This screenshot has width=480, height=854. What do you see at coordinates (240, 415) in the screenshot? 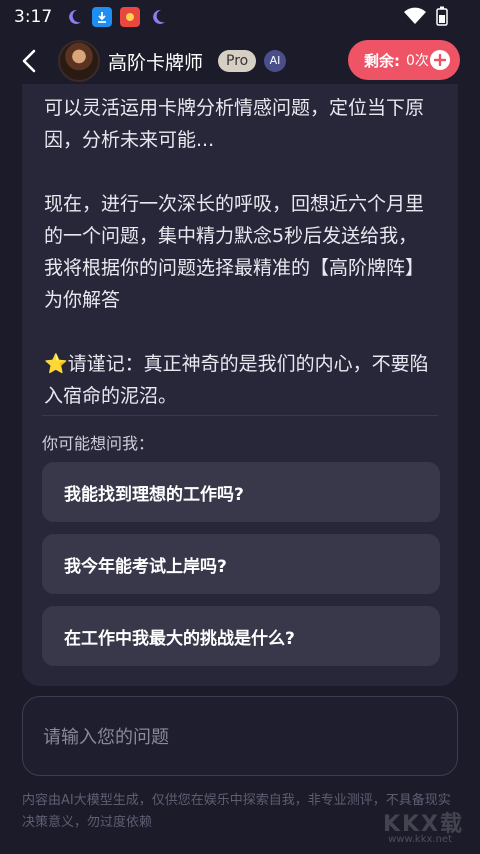
I see `divider` at bounding box center [240, 415].